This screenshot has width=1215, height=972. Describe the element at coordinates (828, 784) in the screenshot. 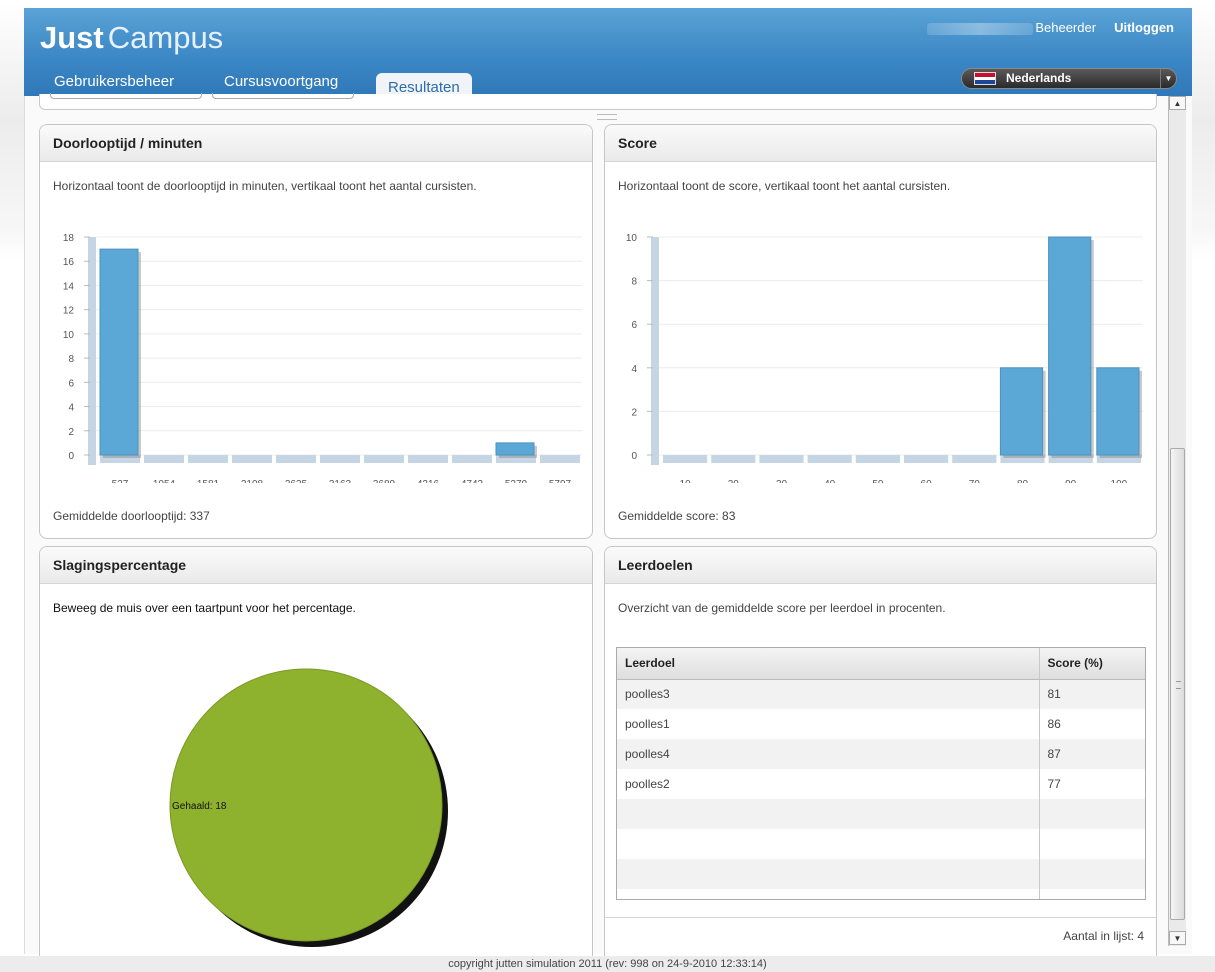

I see `leerdoel-cell: poolles2` at that location.